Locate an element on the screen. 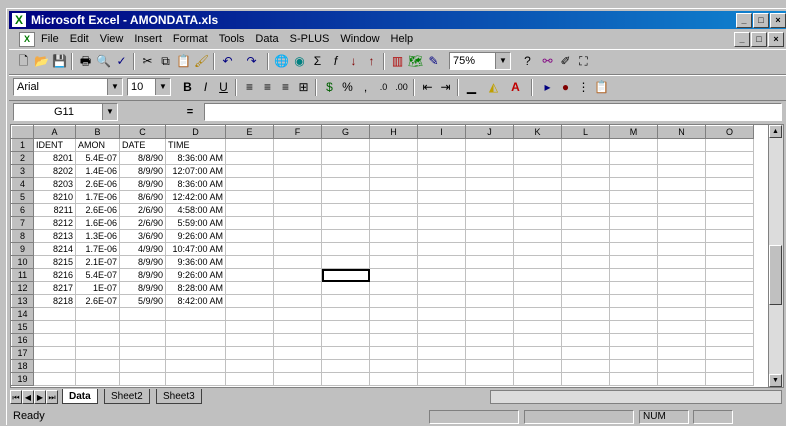 This screenshot has height=426, width=786. web-toolbar-icon: ◉ is located at coordinates (299, 61).